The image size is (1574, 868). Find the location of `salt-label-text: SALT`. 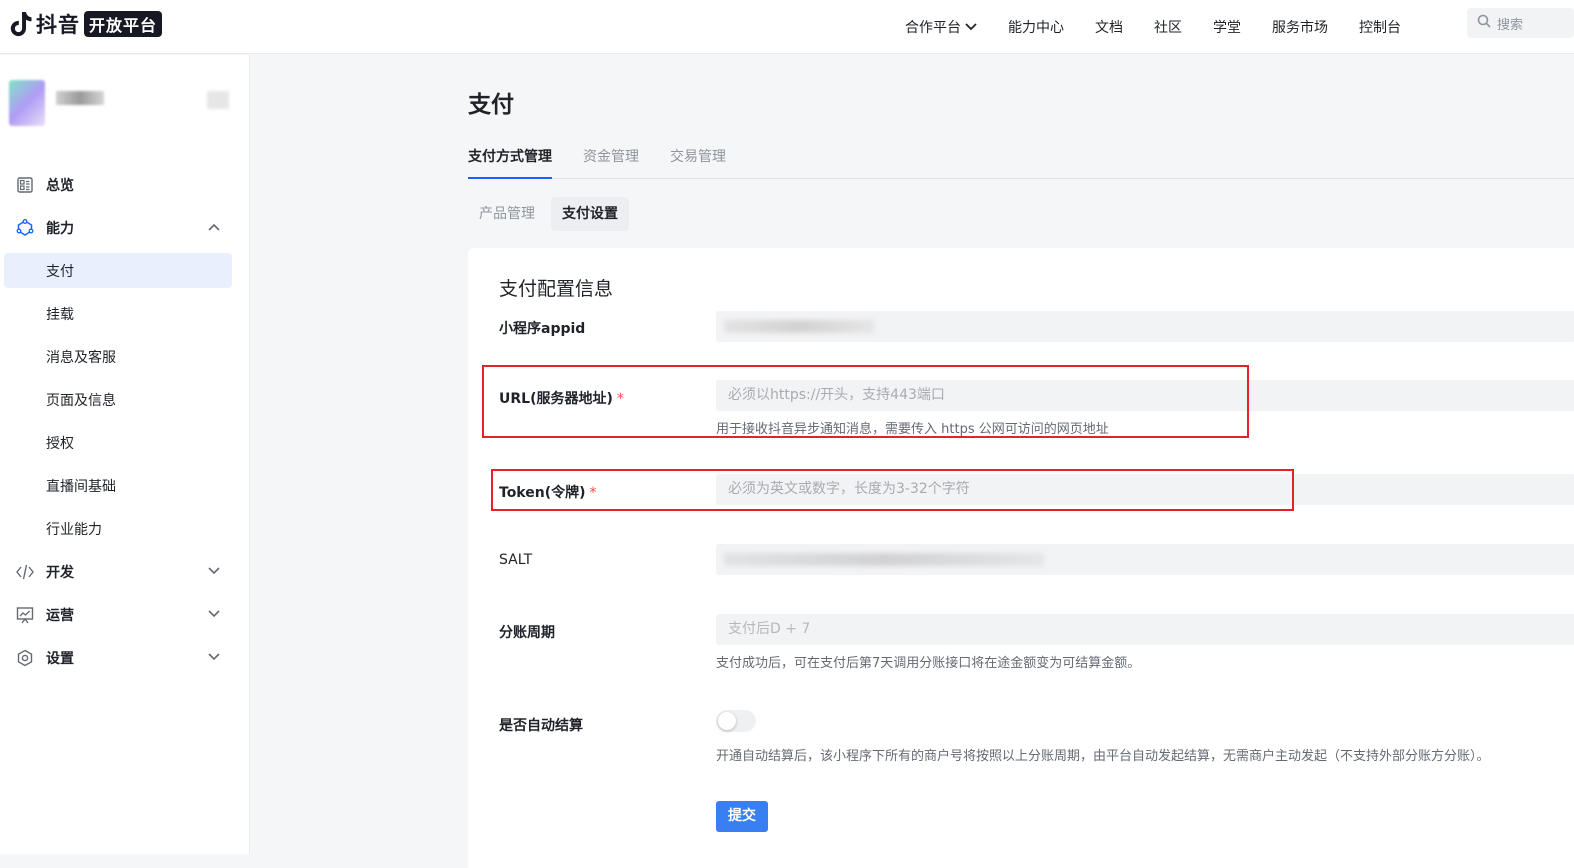

salt-label-text: SALT is located at coordinates (516, 560).